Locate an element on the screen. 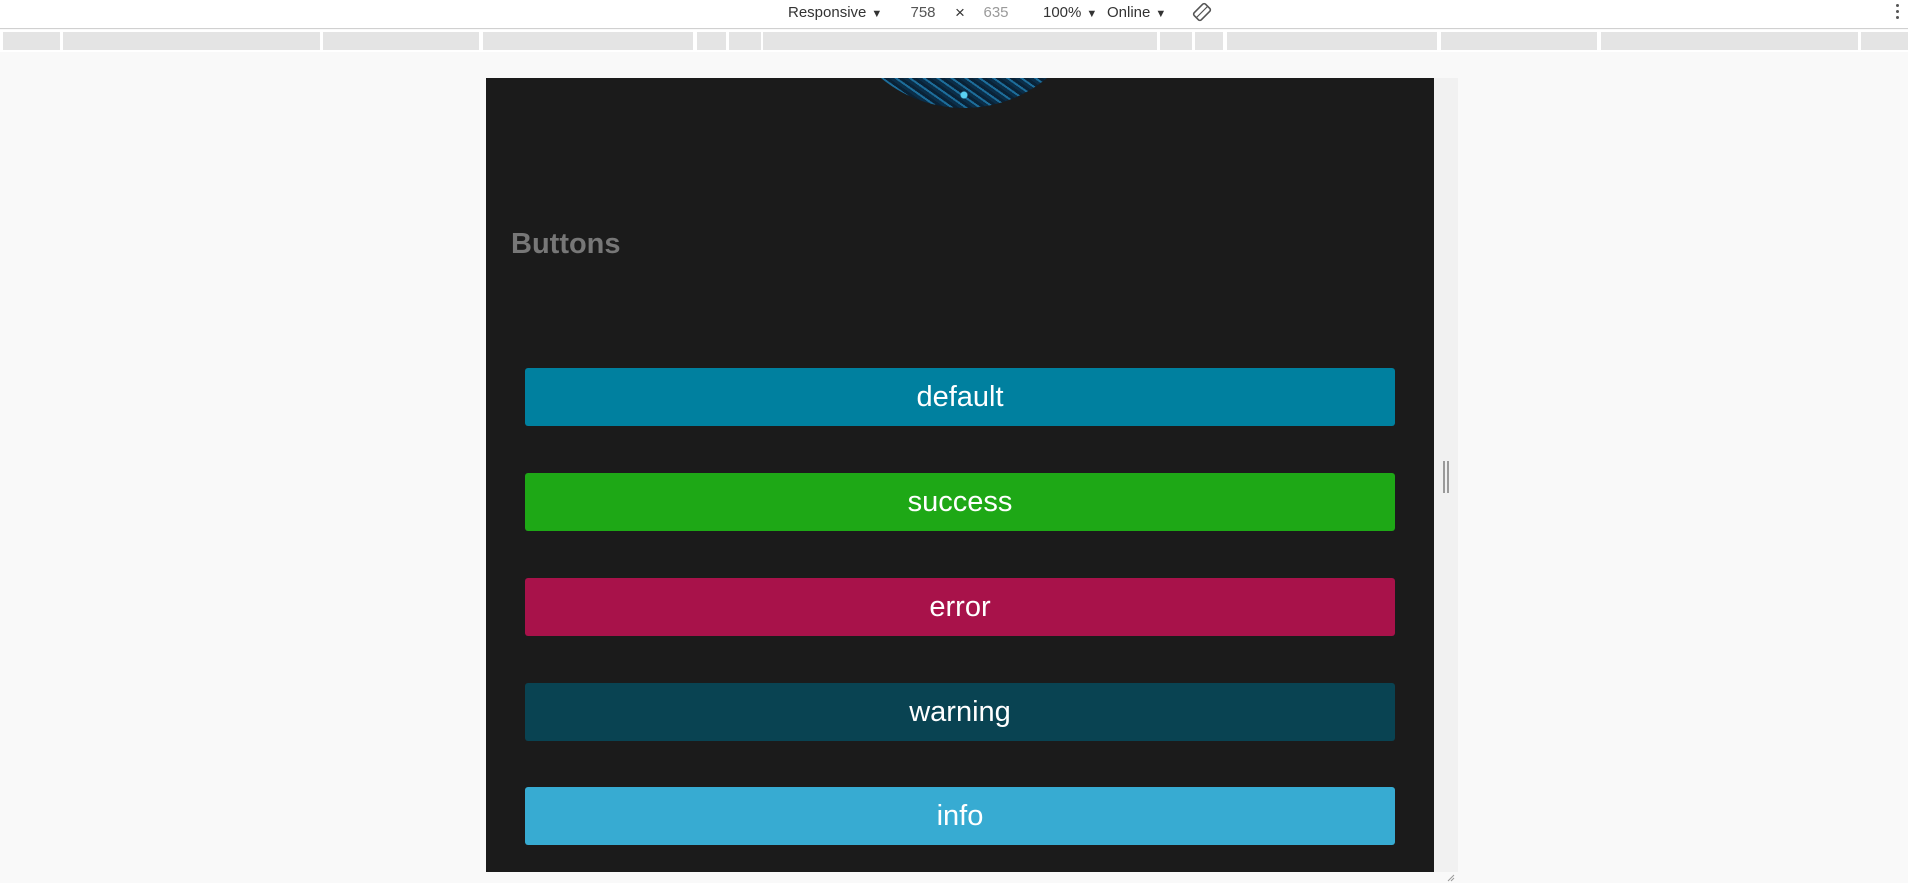 The width and height of the screenshot is (1908, 883). zoom-select: 100% ▼ is located at coordinates (1070, 13).